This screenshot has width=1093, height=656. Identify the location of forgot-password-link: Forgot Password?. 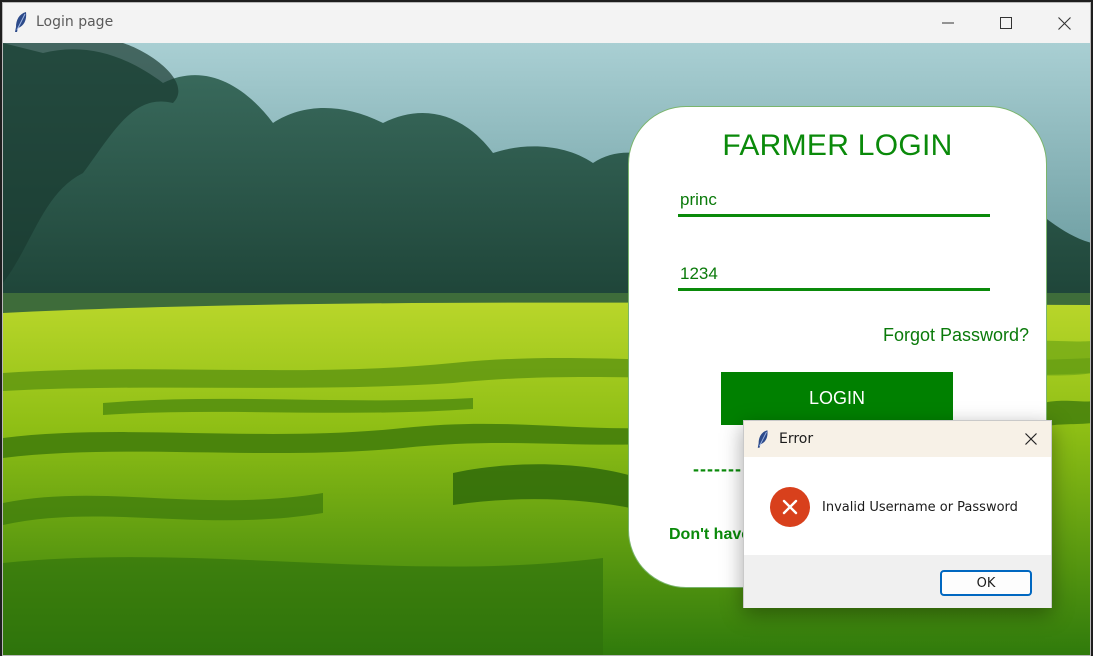
(956, 335).